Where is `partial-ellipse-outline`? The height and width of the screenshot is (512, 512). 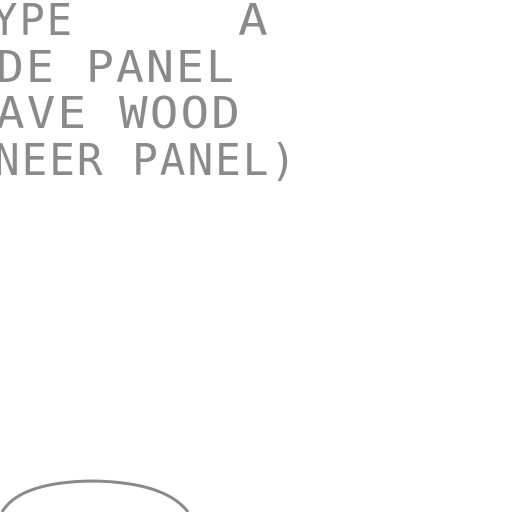 partial-ellipse-outline is located at coordinates (95, 495).